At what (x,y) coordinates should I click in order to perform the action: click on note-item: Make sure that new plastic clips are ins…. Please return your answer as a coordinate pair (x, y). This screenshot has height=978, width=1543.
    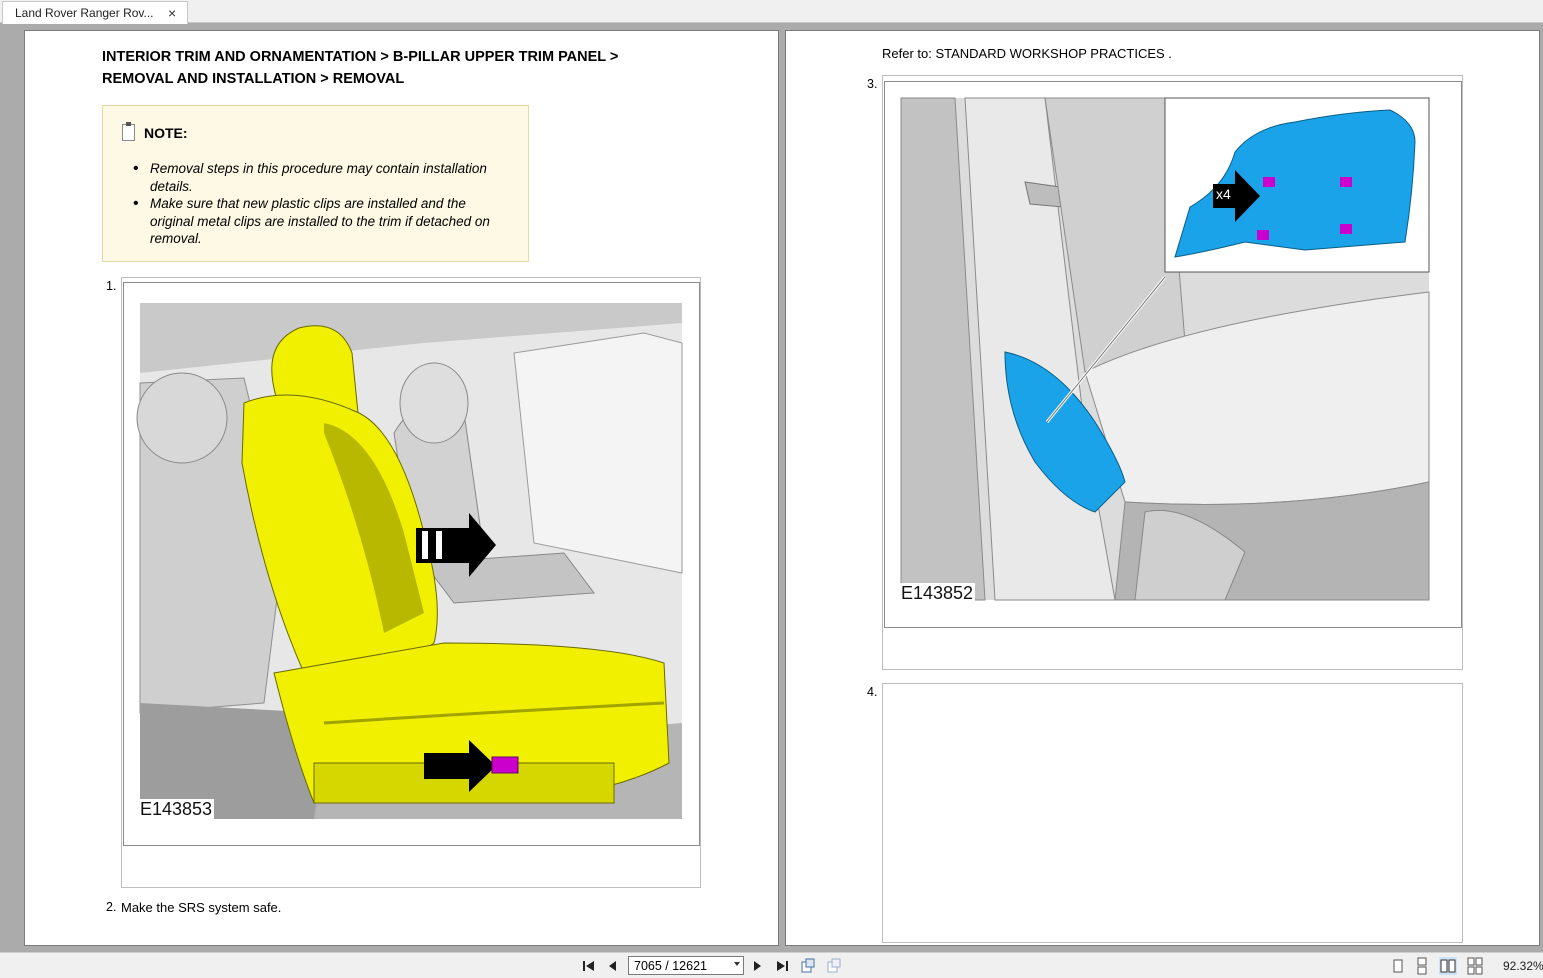
    Looking at the image, I should click on (323, 221).